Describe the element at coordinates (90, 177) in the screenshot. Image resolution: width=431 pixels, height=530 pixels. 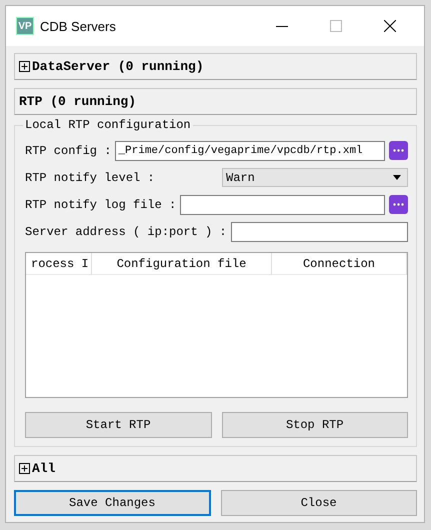
I see `field-label: RTP notify level :` at that location.